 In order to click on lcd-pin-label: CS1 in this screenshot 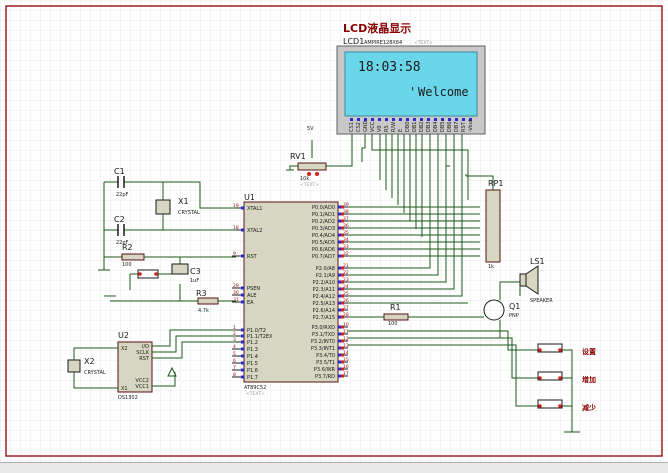, I will do `click(352, 127)`.